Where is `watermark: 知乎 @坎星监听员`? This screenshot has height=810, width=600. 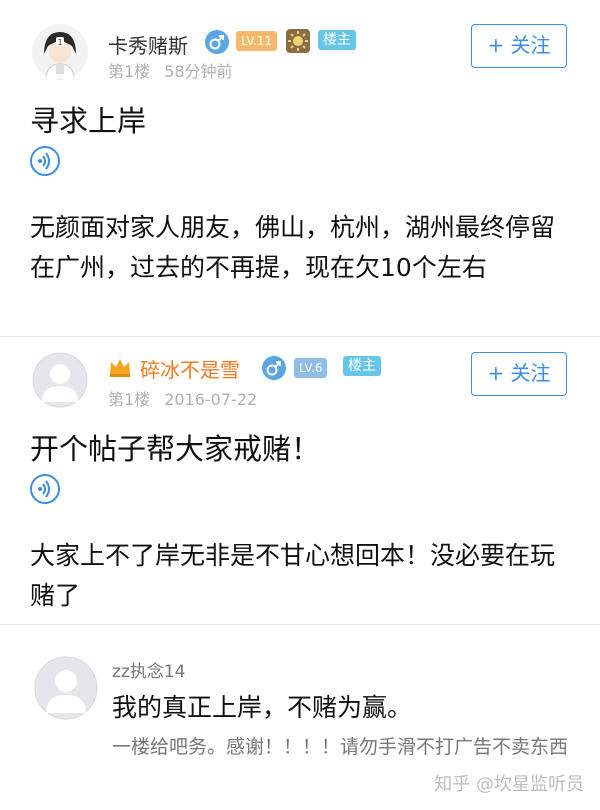 watermark: 知乎 @坎星监听员 is located at coordinates (509, 784).